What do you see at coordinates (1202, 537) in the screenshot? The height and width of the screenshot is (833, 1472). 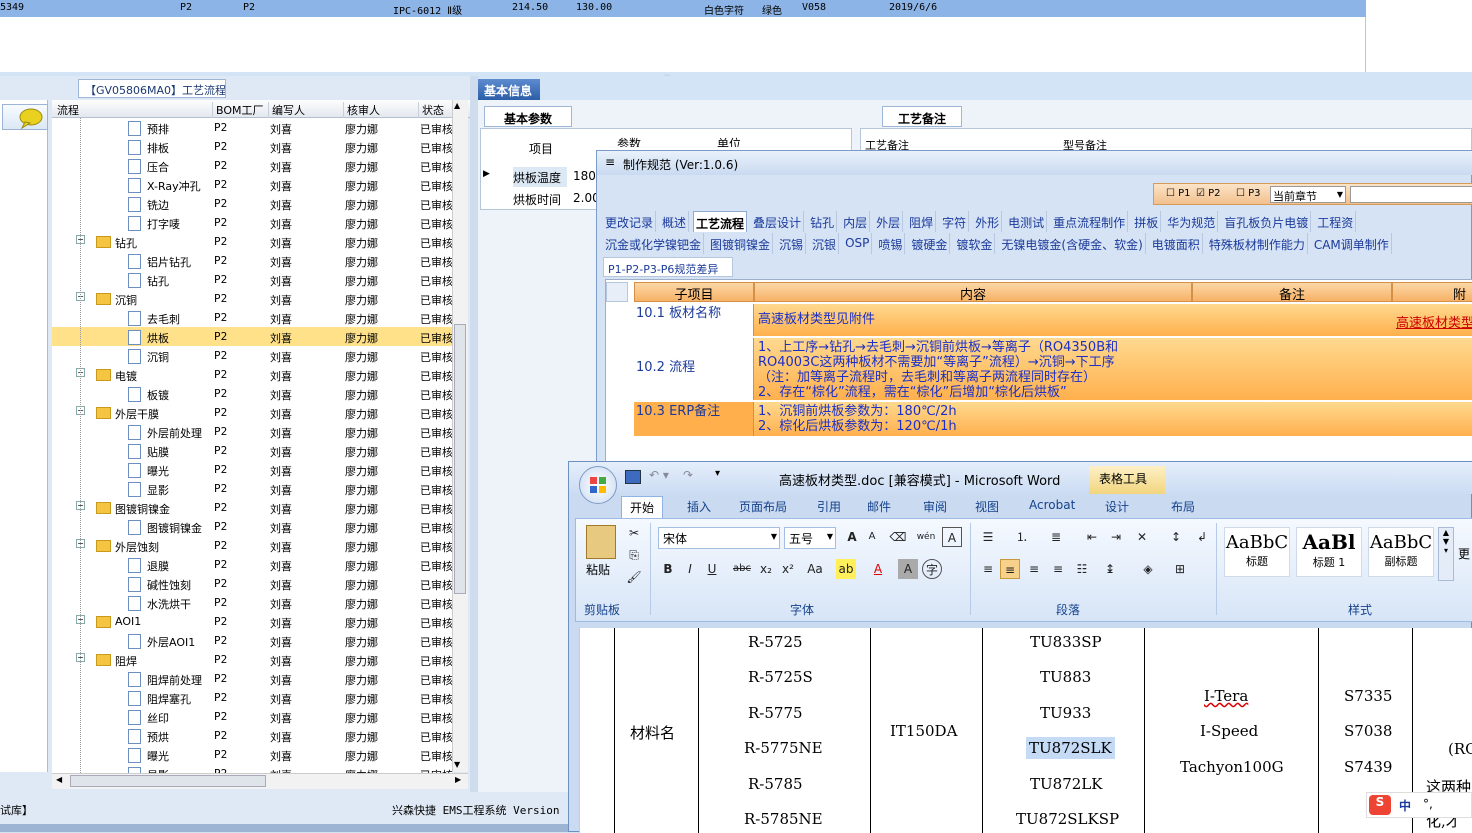 I see `show-marks-icon: ↲` at bounding box center [1202, 537].